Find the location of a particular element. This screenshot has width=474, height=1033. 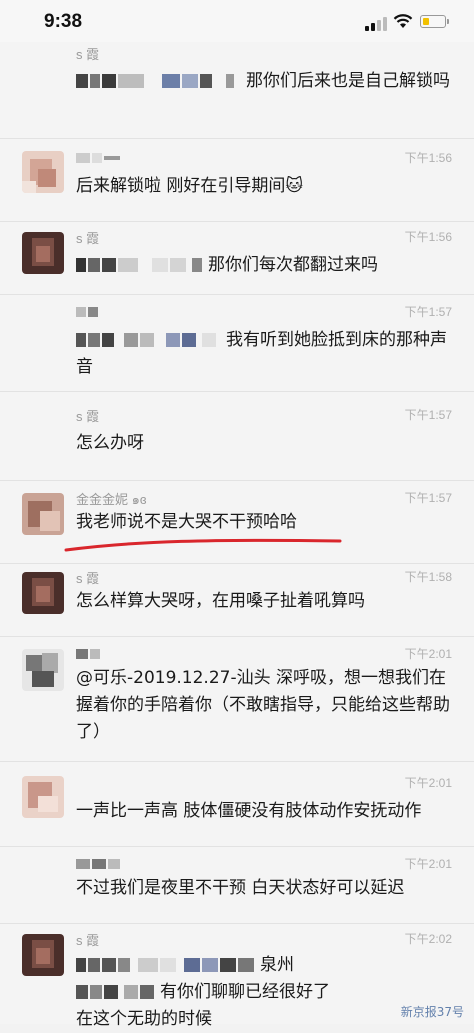

message-item: s 霞 下午1:56 那你们每次都翻过来吗 is located at coordinates (237, 258).